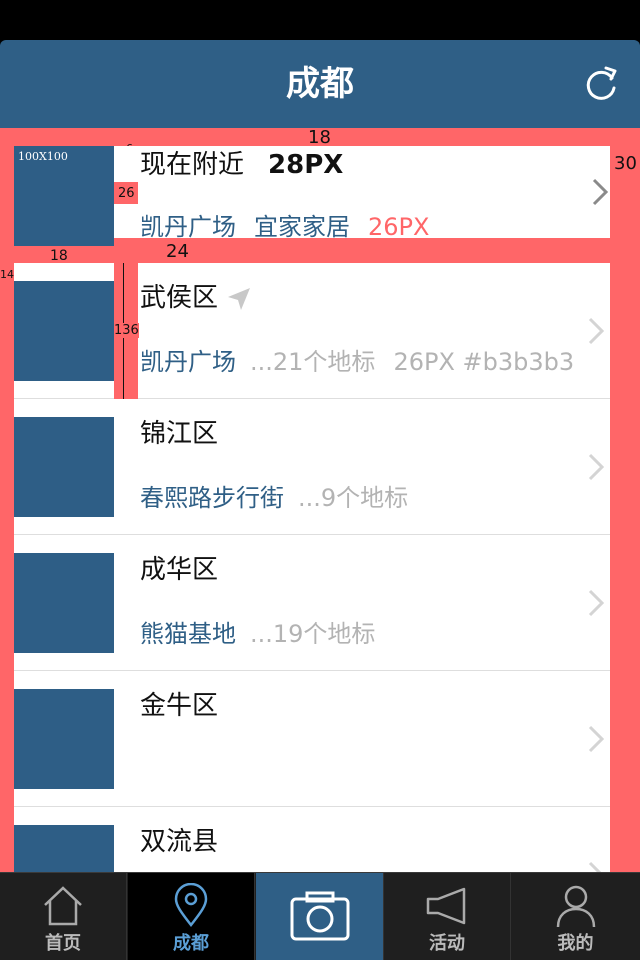 The width and height of the screenshot is (640, 960). Describe the element at coordinates (312, 739) in the screenshot. I see `list-item-district: 金牛区` at that location.